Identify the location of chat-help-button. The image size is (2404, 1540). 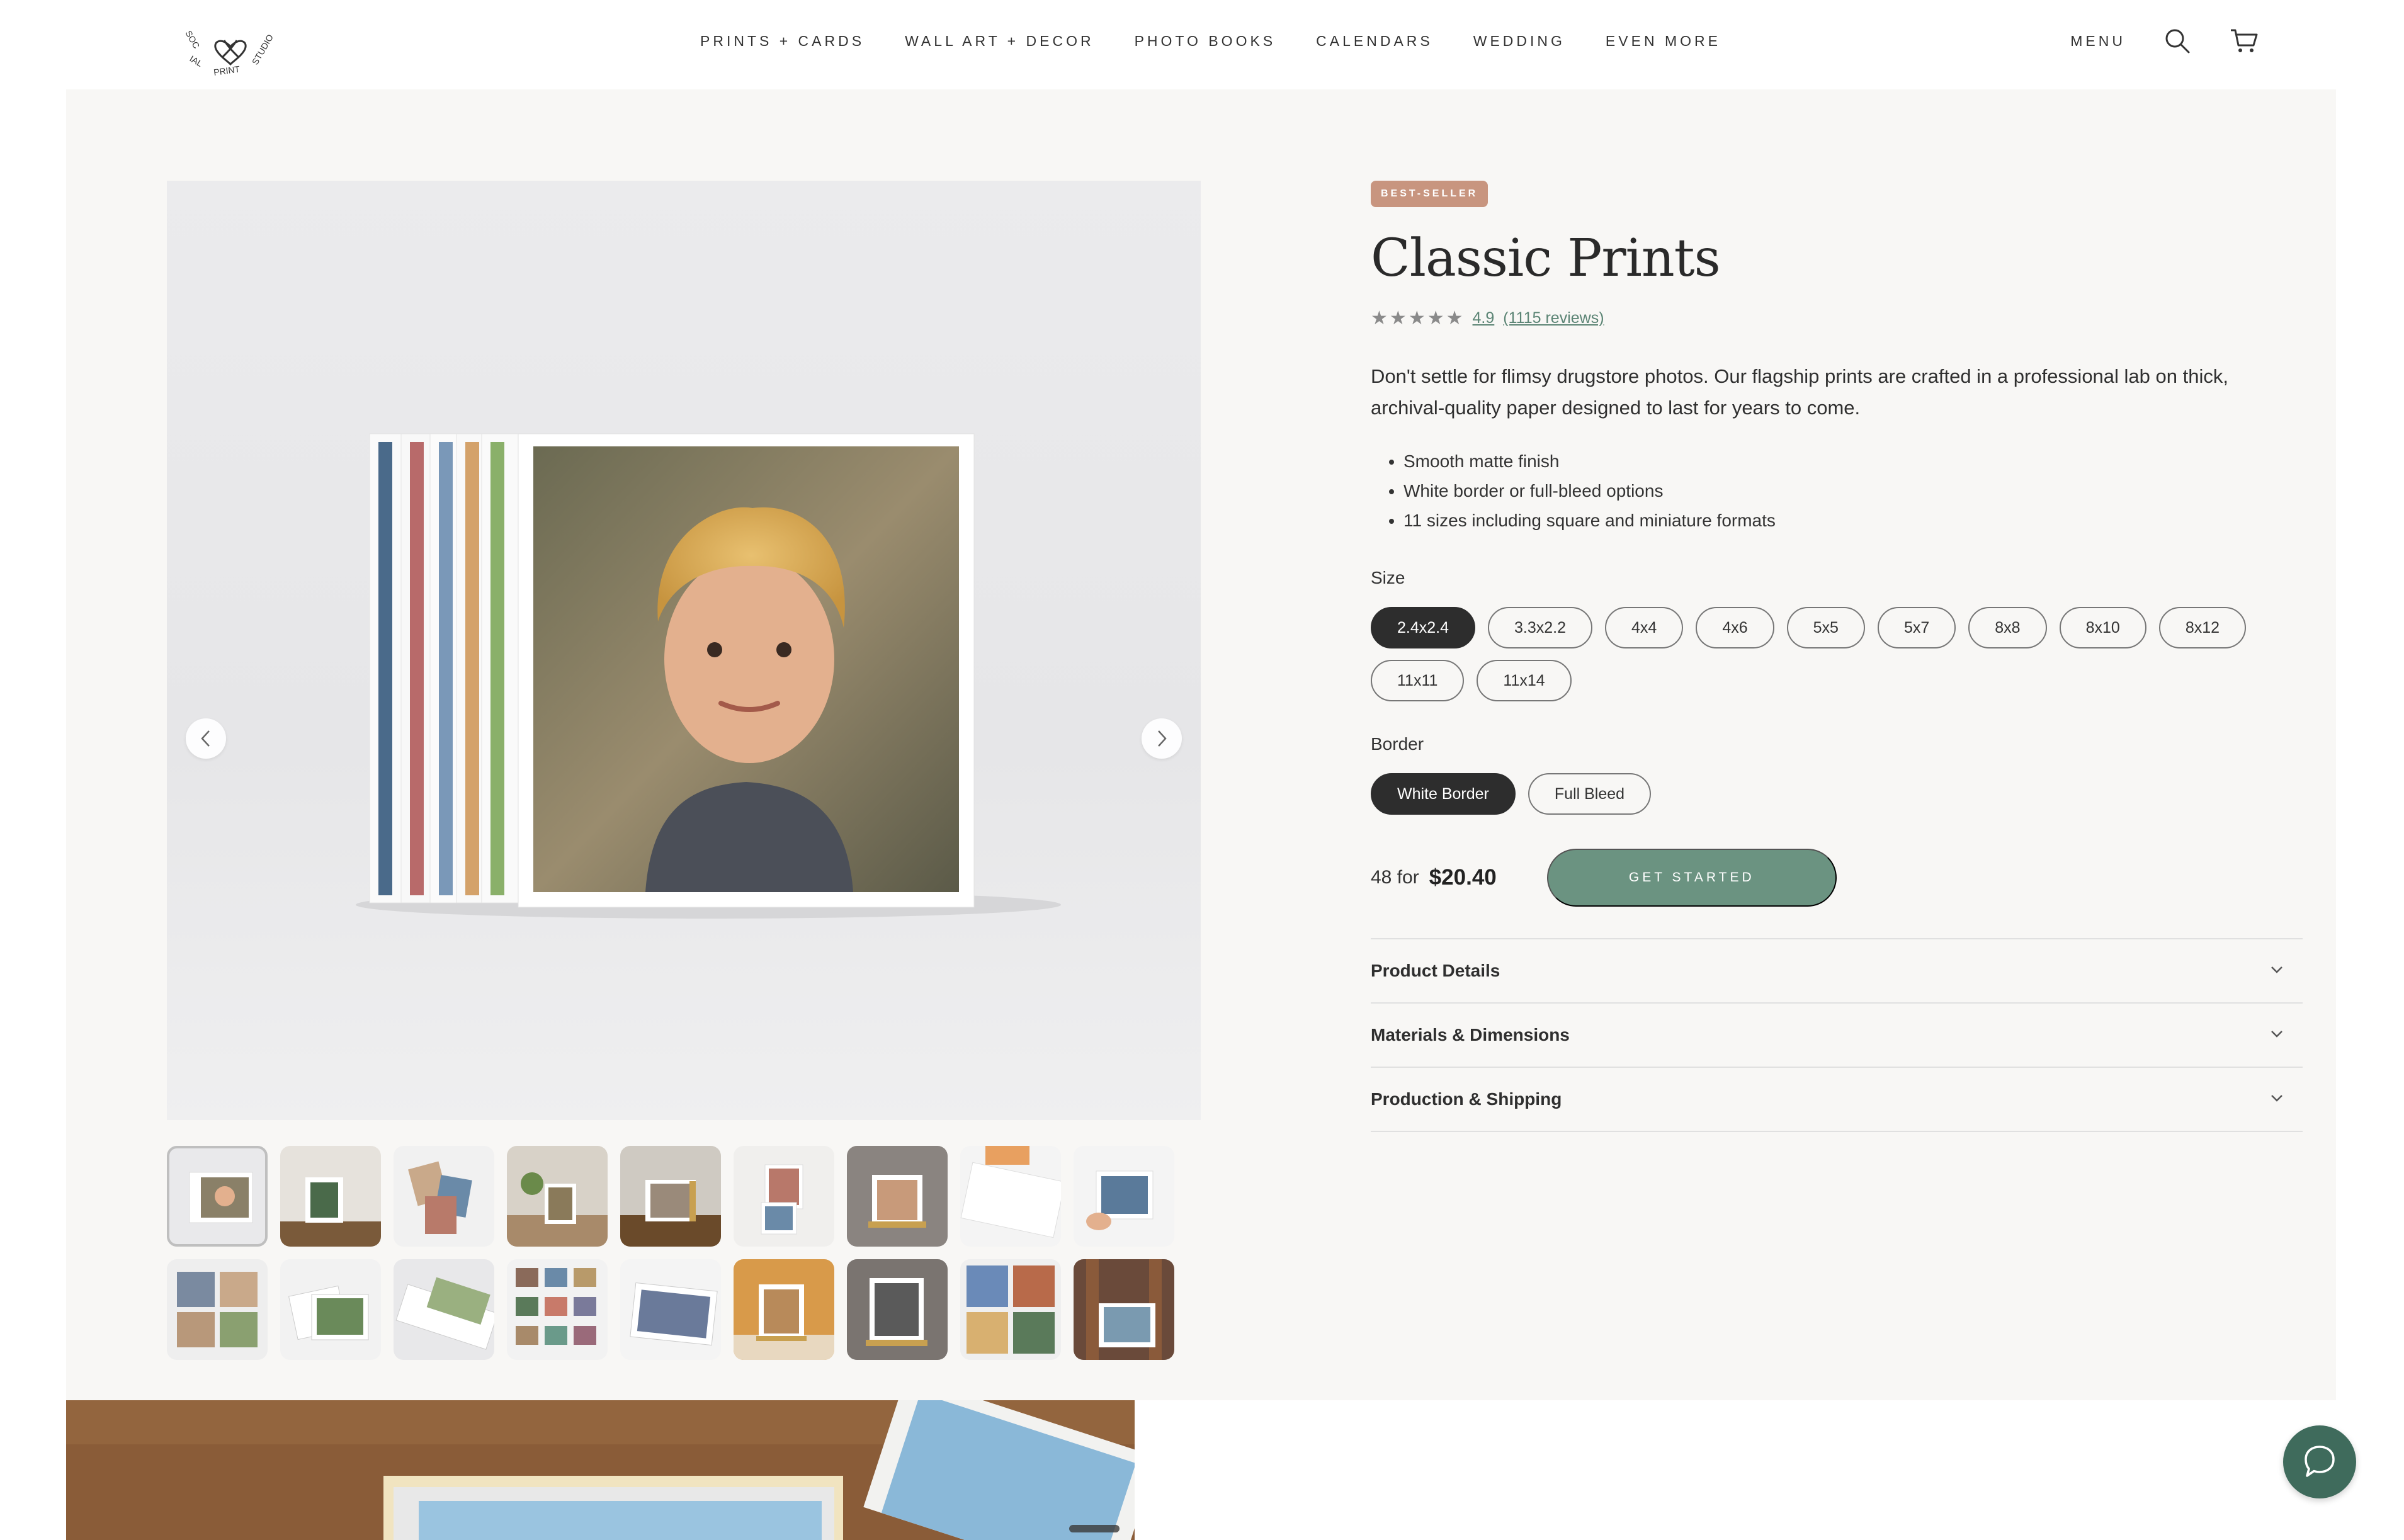
(2319, 1461).